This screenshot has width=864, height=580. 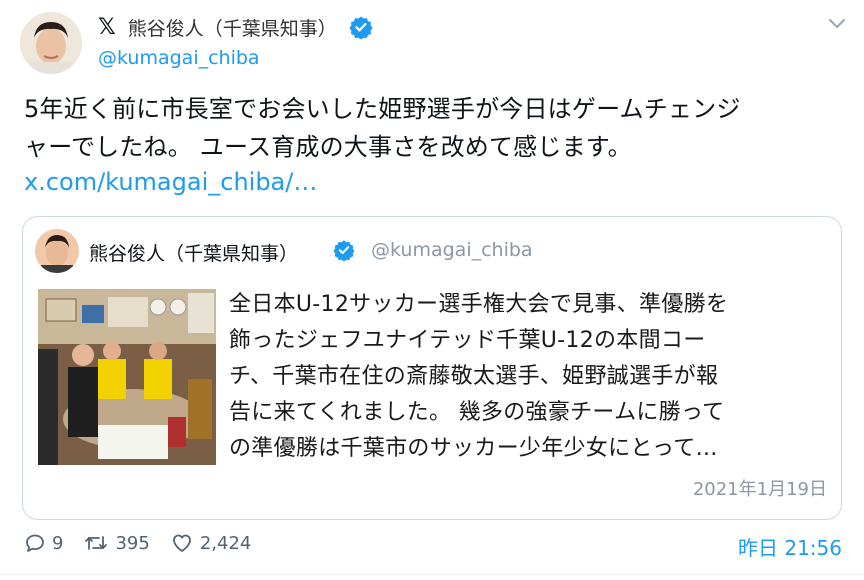 I want to click on reply-count: 9, so click(x=58, y=543).